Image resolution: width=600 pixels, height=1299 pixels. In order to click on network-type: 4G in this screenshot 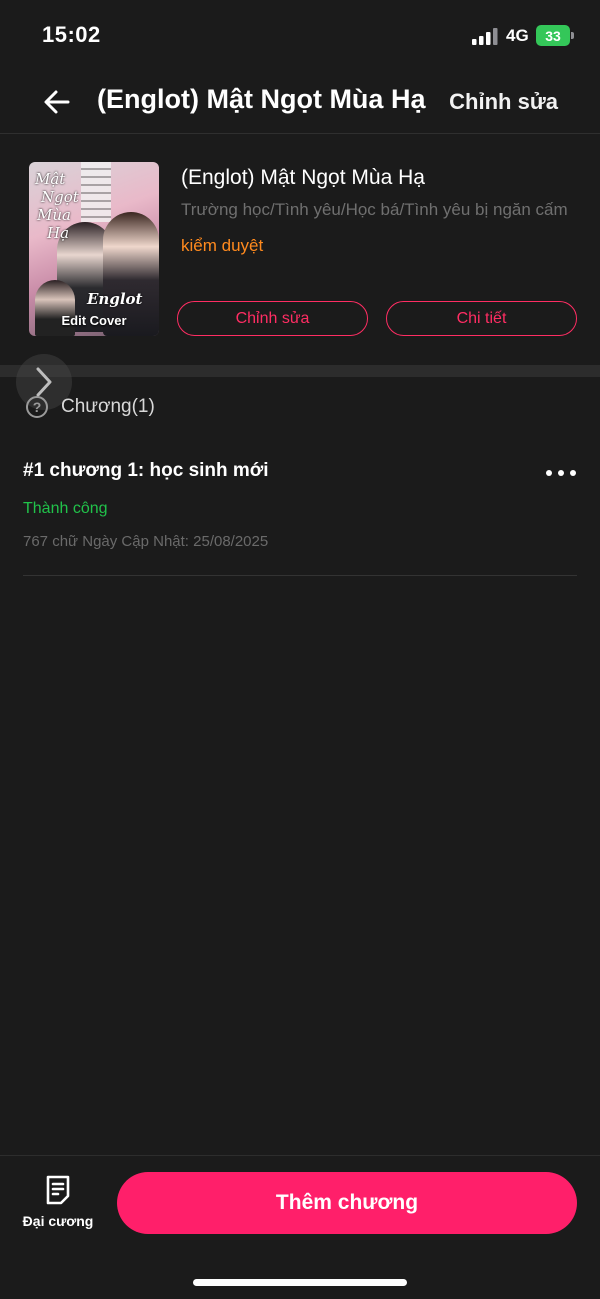, I will do `click(517, 35)`.